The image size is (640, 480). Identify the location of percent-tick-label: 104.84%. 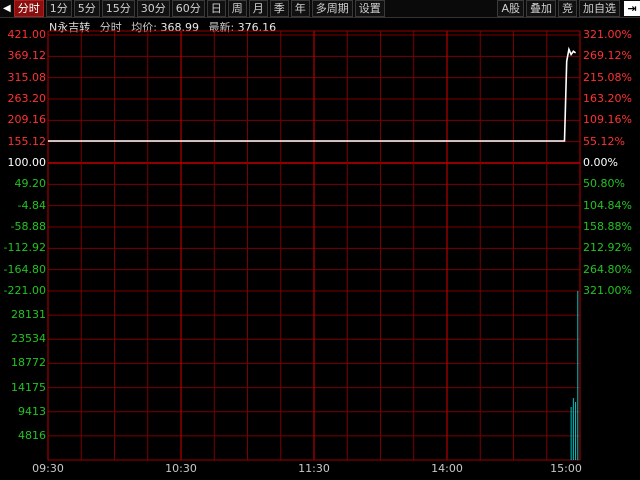
(607, 205).